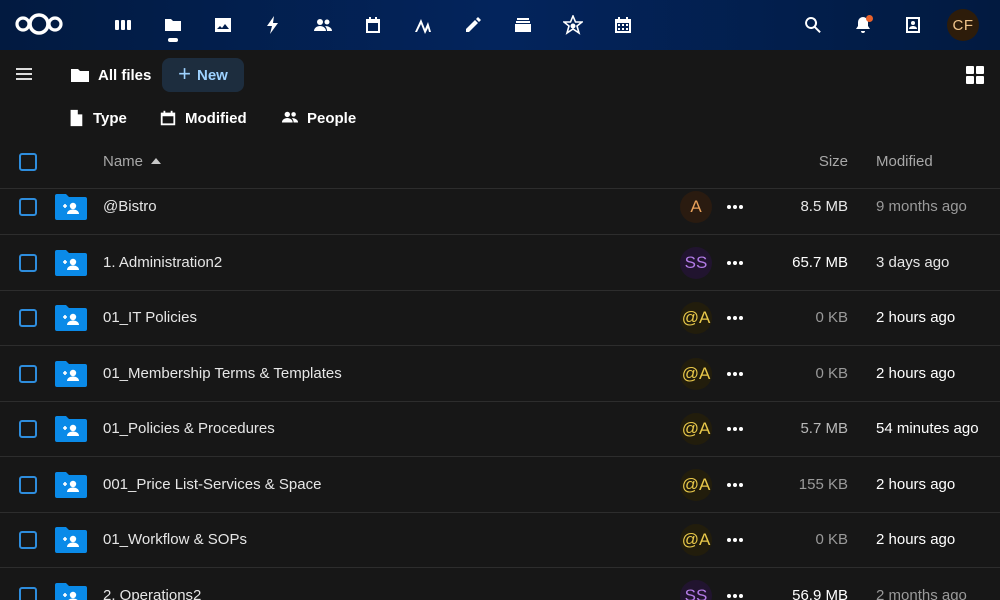 The height and width of the screenshot is (600, 1000). Describe the element at coordinates (273, 25) in the screenshot. I see `activity-icon` at that location.